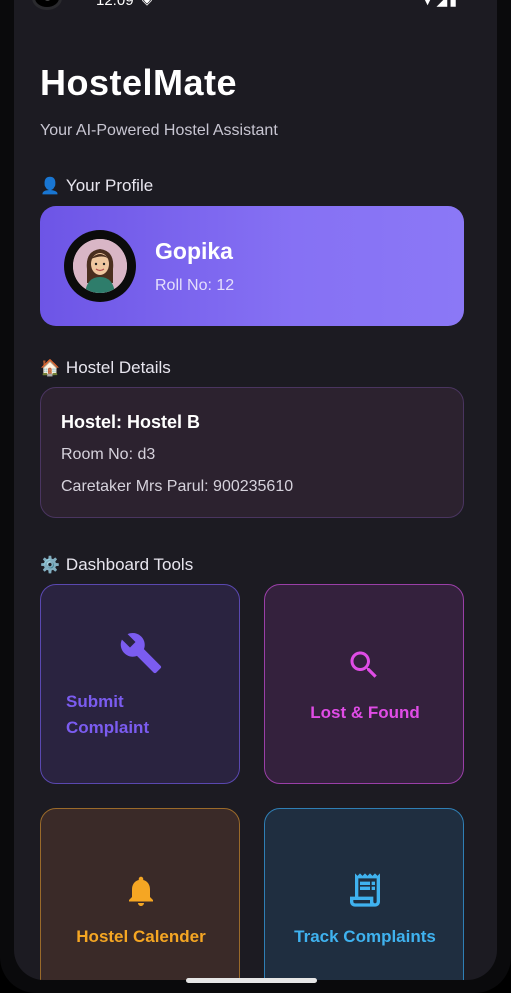 The height and width of the screenshot is (993, 511). Describe the element at coordinates (141, 655) in the screenshot. I see `wrench-icon` at that location.